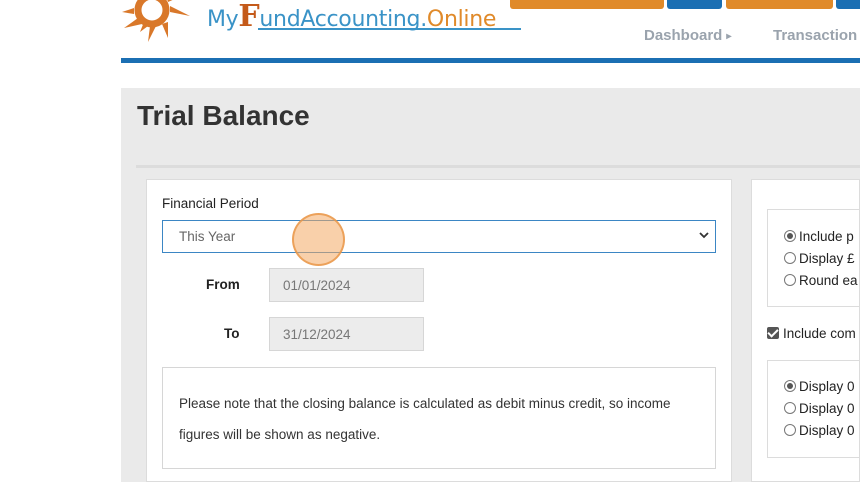 Image resolution: width=860 pixels, height=482 pixels. What do you see at coordinates (232, 333) in the screenshot?
I see `to-label: To` at bounding box center [232, 333].